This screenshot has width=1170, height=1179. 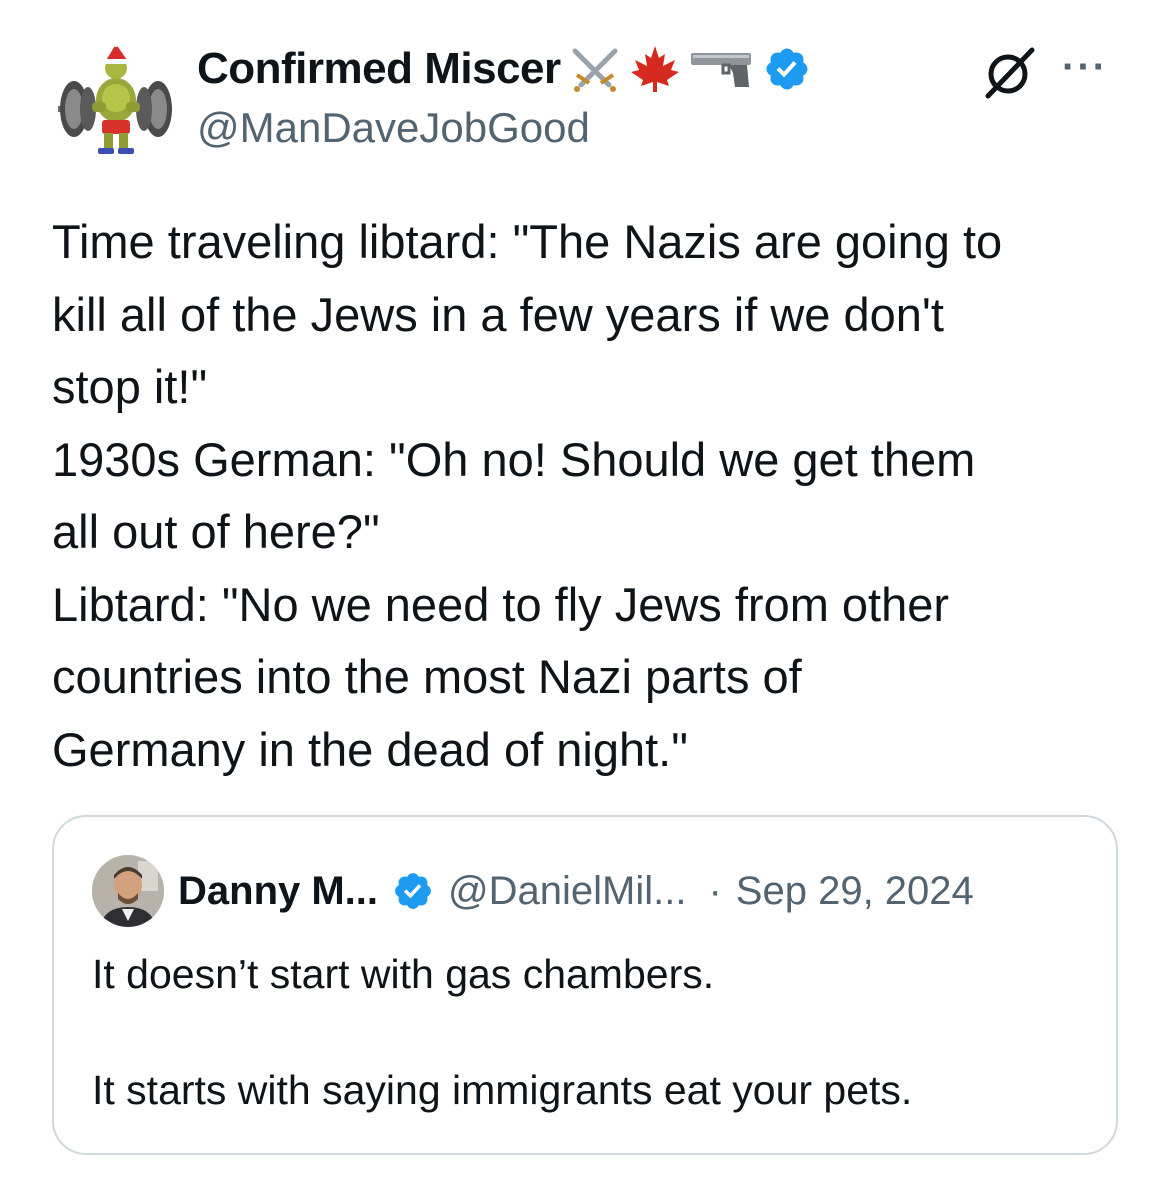 What do you see at coordinates (595, 69) in the screenshot?
I see `crossed-swords-icon` at bounding box center [595, 69].